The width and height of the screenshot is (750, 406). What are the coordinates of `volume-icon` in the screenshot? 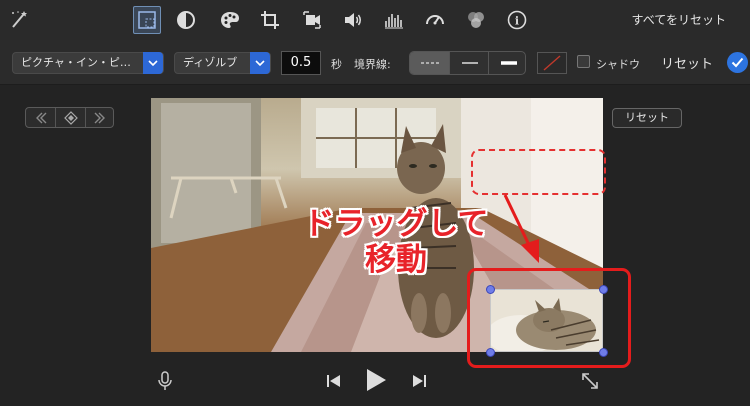 It's located at (353, 20).